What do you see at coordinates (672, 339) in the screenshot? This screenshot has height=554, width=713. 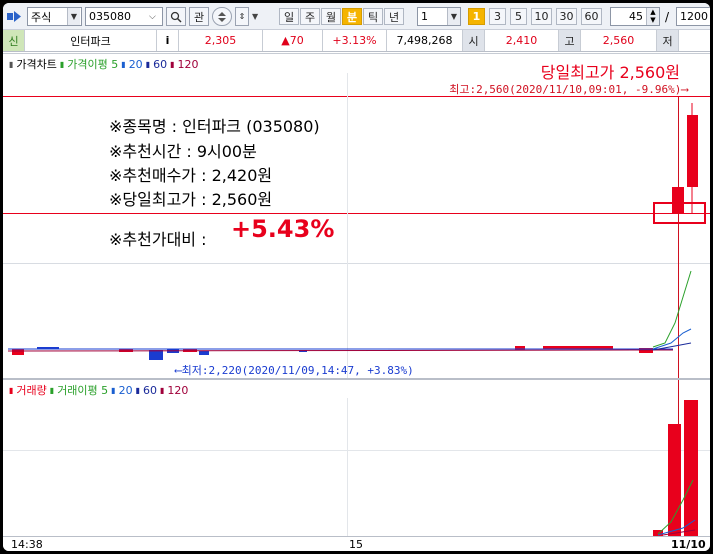 I see `ma20-line` at bounding box center [672, 339].